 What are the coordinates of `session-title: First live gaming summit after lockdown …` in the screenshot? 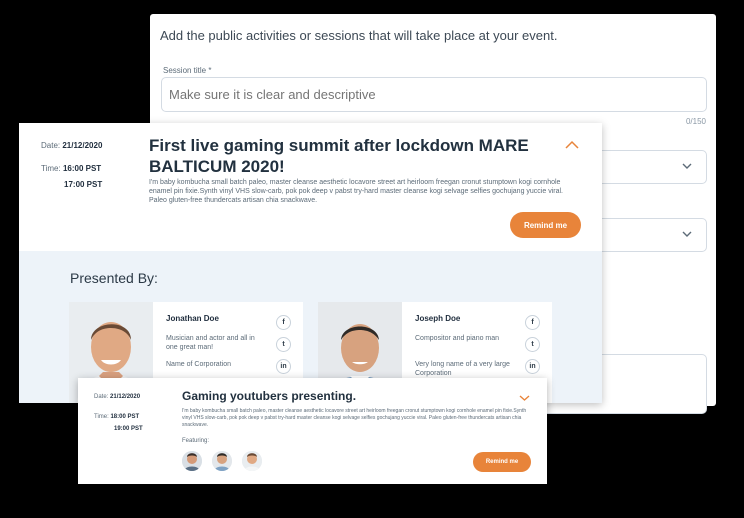 It's located at (339, 156).